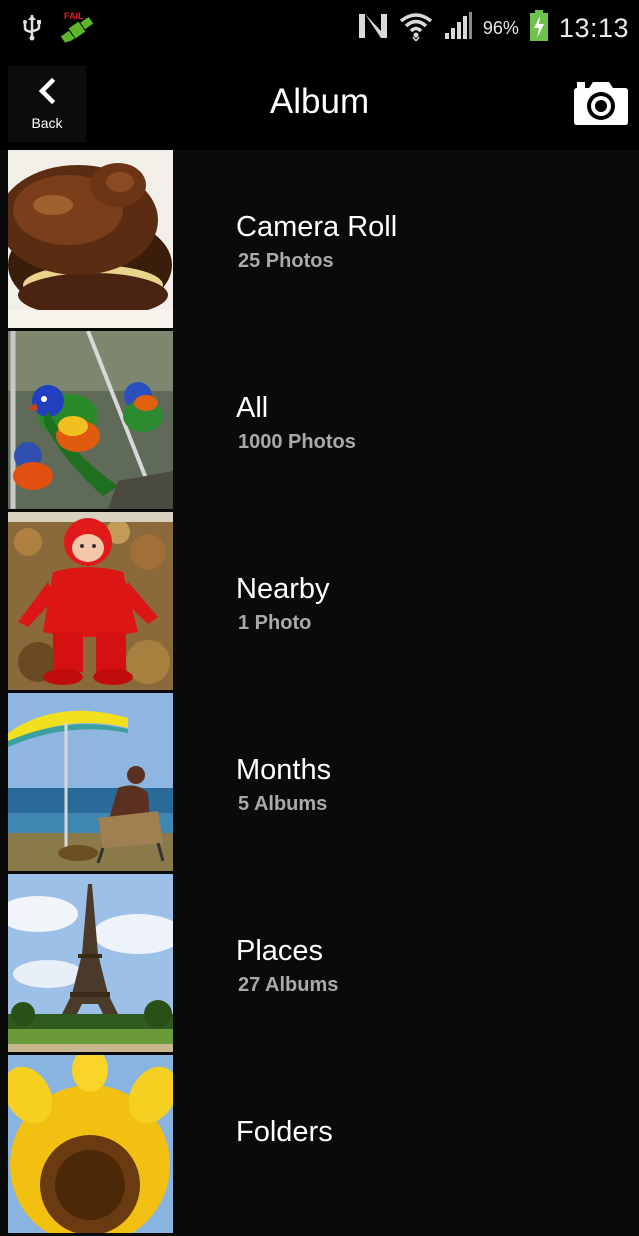 The image size is (639, 1236). What do you see at coordinates (288, 985) in the screenshot?
I see `album-count: 27 Albums` at bounding box center [288, 985].